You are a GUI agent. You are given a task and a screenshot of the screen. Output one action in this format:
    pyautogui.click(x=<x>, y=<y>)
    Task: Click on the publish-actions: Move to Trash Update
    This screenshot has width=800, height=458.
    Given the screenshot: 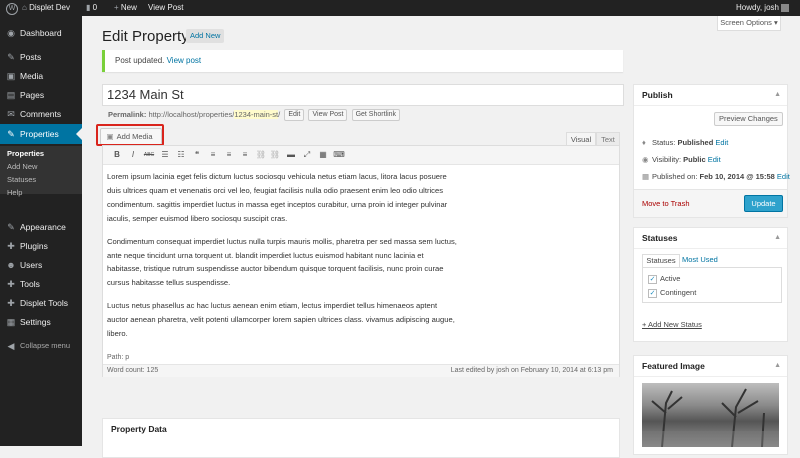 What is the action you would take?
    pyautogui.click(x=710, y=203)
    